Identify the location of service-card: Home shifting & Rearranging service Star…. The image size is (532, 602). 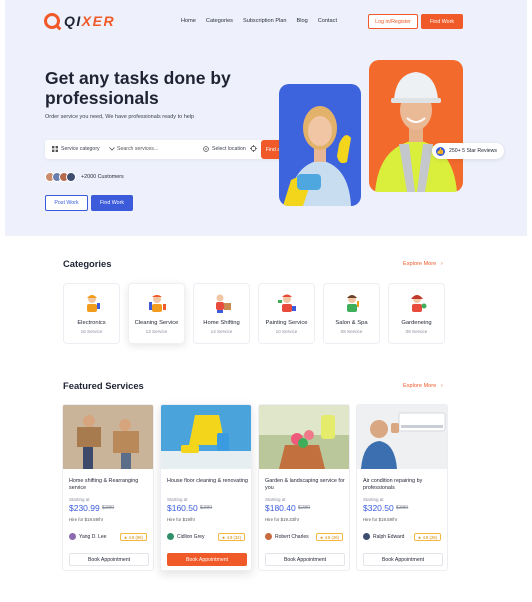
(108, 487).